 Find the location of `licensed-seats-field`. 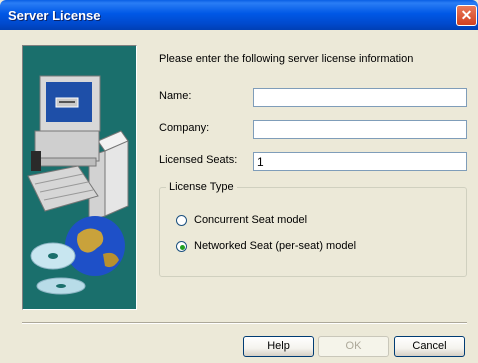

licensed-seats-field is located at coordinates (360, 161).